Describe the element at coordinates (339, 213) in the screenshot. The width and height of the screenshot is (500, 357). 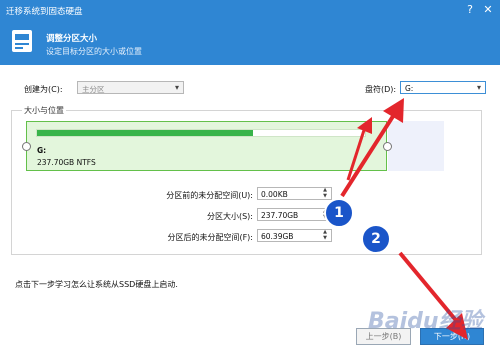
I see `step-badge-1: 1` at that location.